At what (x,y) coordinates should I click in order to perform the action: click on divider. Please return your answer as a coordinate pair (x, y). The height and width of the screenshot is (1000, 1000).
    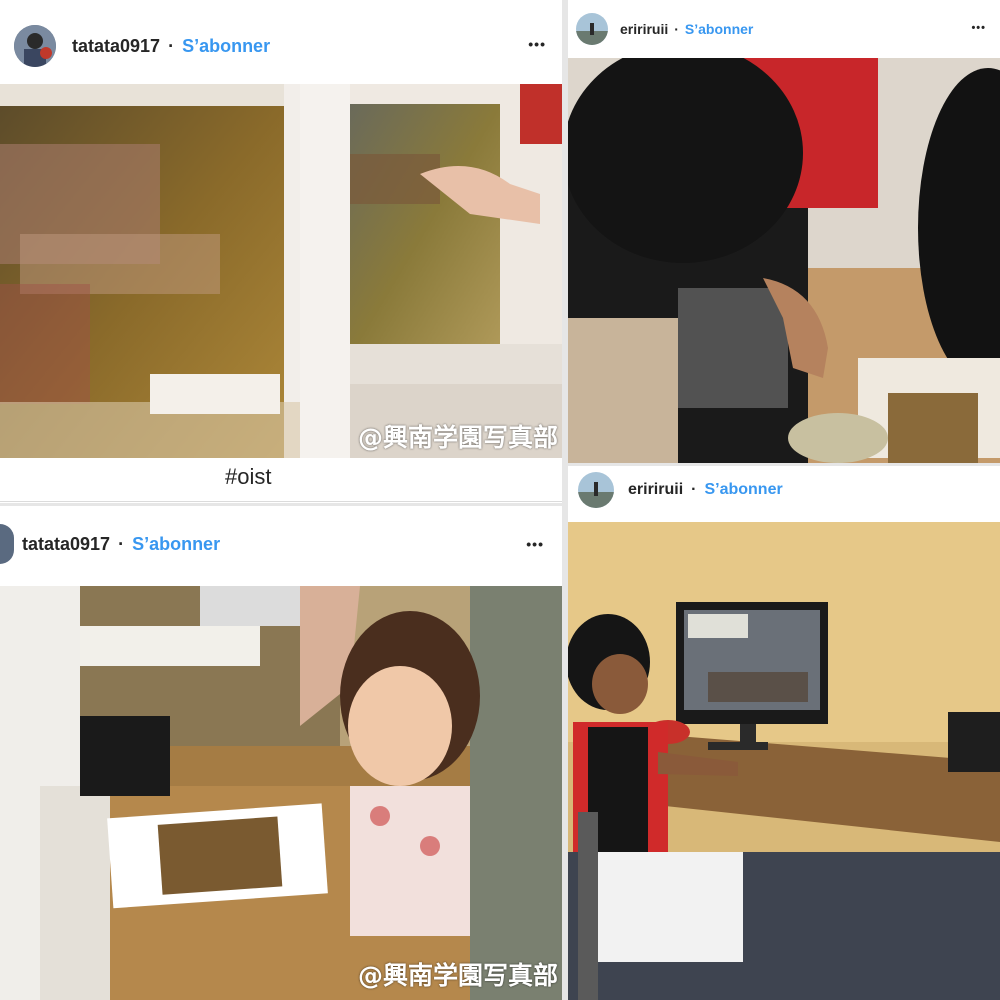
    Looking at the image, I should click on (281, 501).